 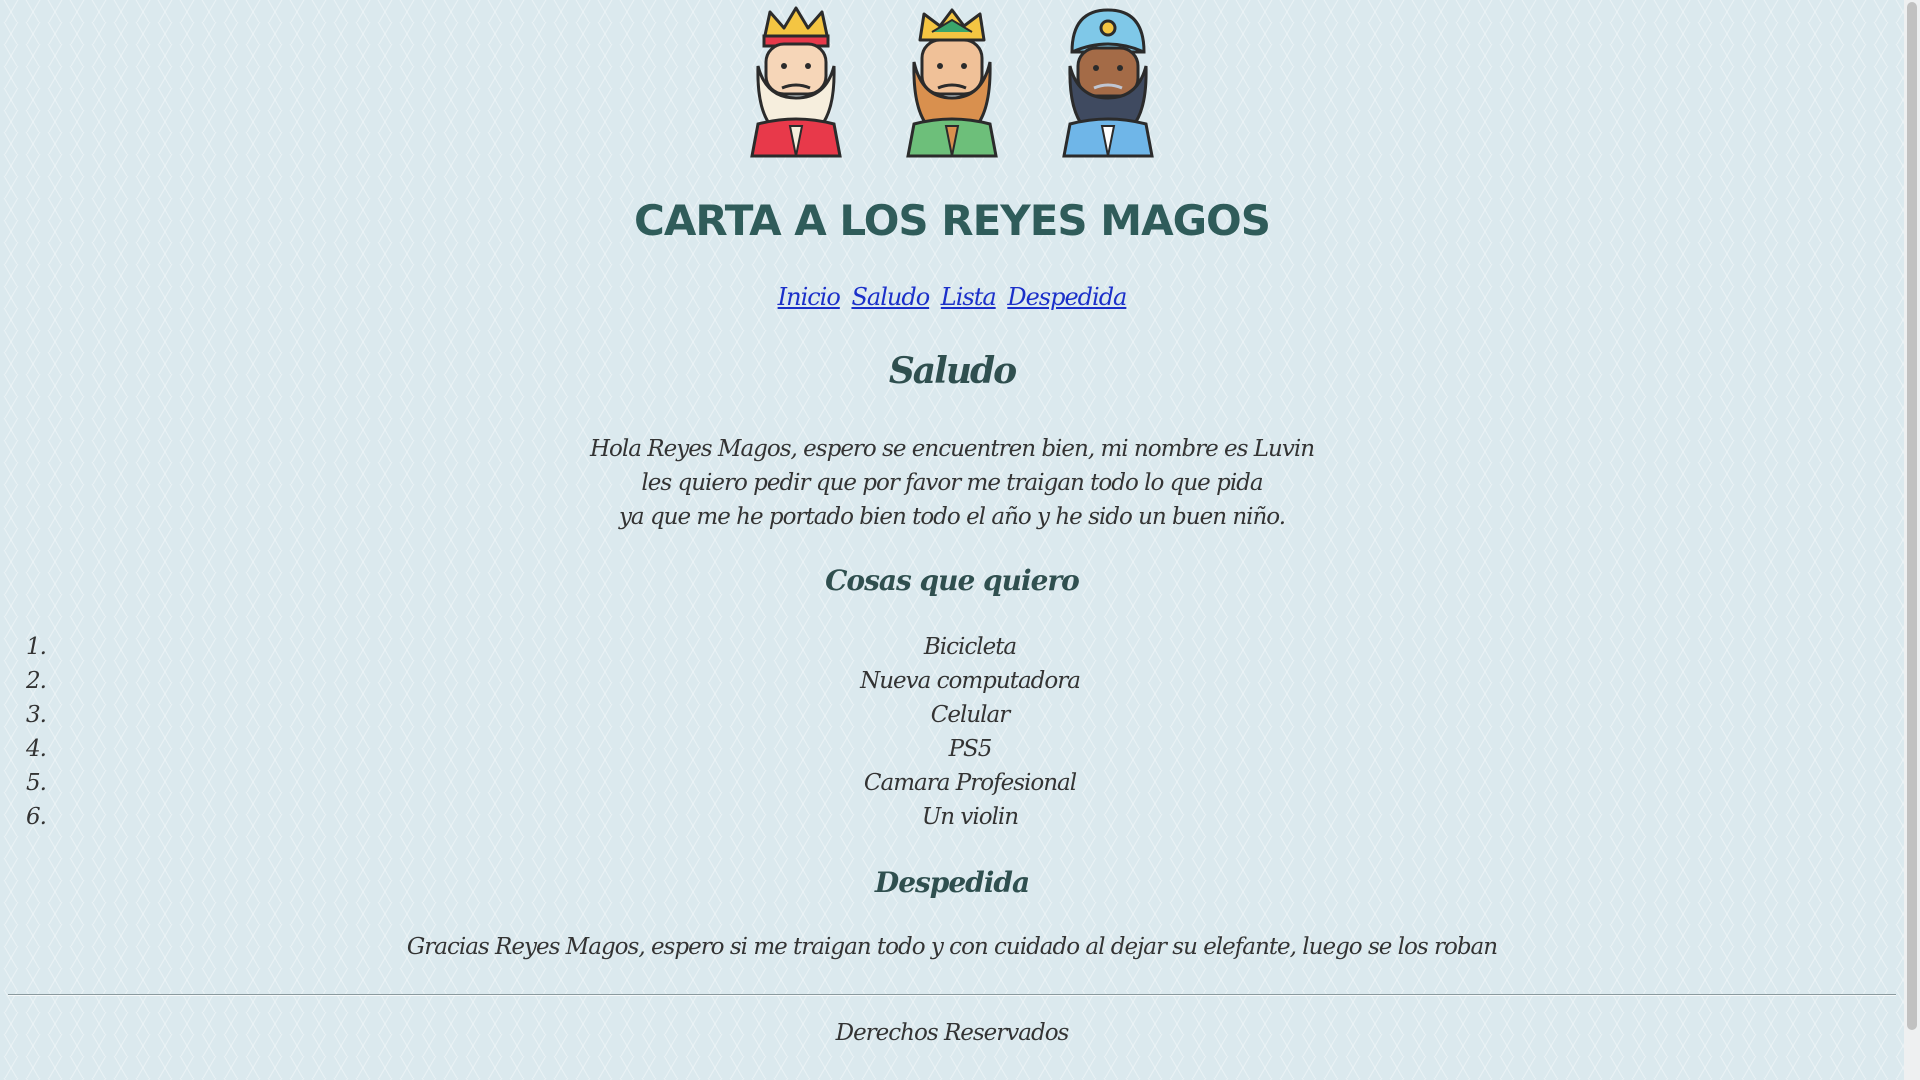 I want to click on list-item: 6. Un violin, so click(x=952, y=817).